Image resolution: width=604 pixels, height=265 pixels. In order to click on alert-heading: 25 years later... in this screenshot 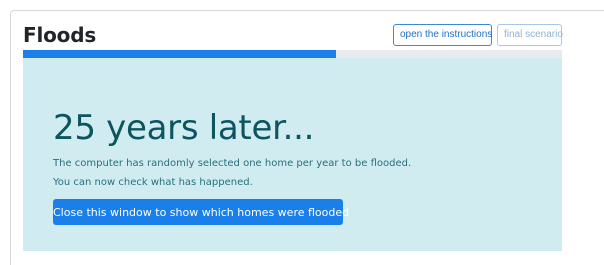, I will do `click(184, 128)`.